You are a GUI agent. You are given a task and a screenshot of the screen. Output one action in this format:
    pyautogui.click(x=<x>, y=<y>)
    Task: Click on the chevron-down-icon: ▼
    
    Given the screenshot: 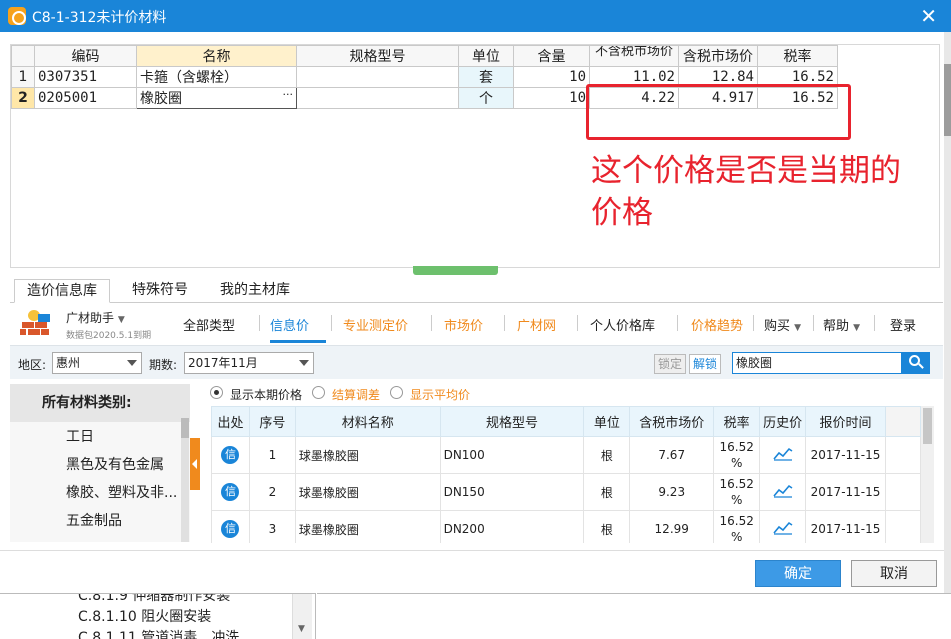 What is the action you would take?
    pyautogui.click(x=301, y=629)
    